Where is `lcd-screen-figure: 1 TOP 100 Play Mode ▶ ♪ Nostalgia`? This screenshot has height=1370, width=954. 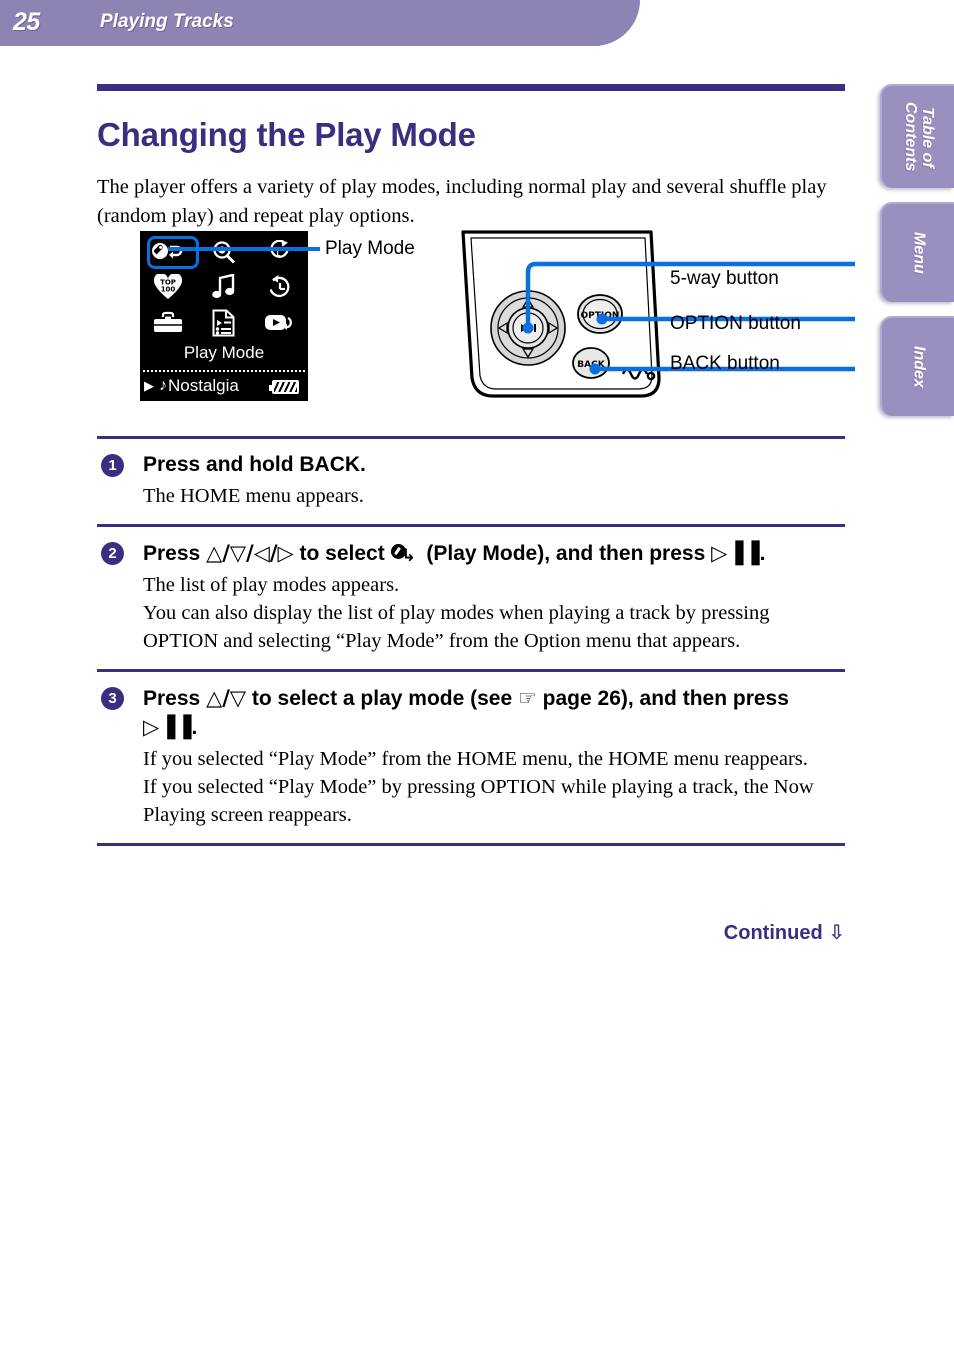 lcd-screen-figure: 1 TOP 100 Play Mode ▶ ♪ Nostalgia is located at coordinates (224, 316).